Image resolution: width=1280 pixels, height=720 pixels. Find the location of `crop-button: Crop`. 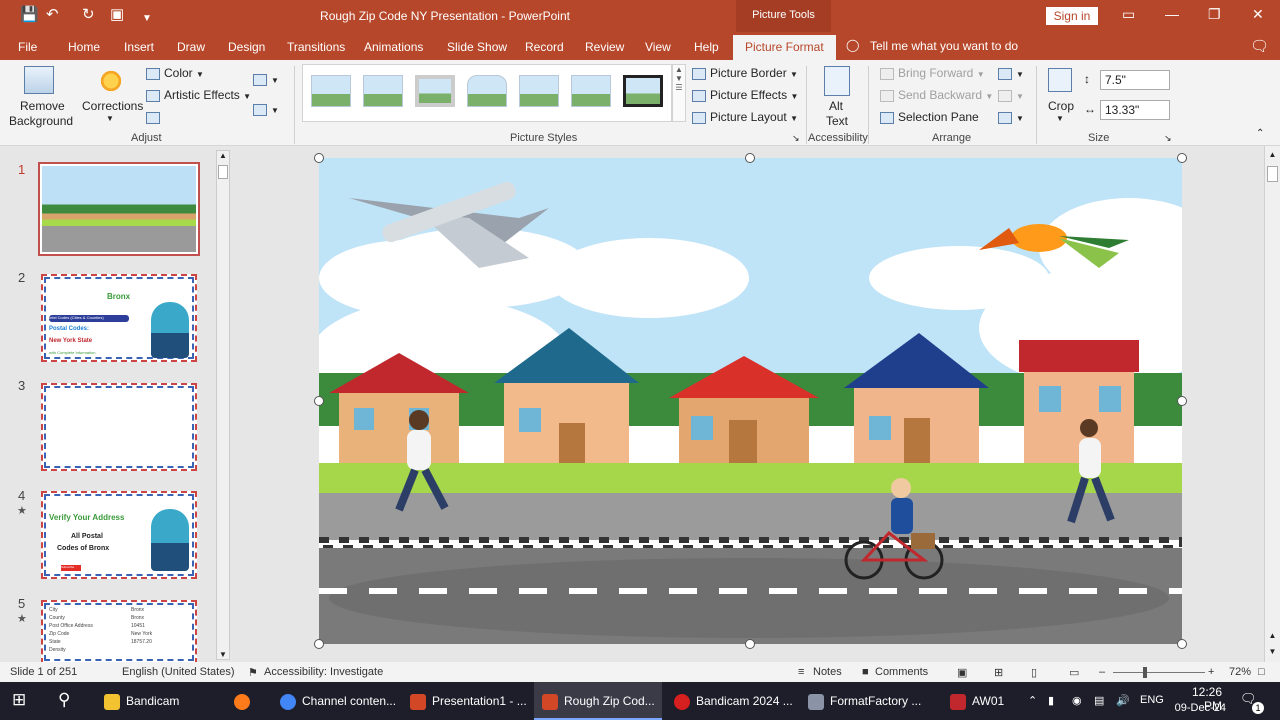

crop-button: Crop is located at coordinates (1061, 106).